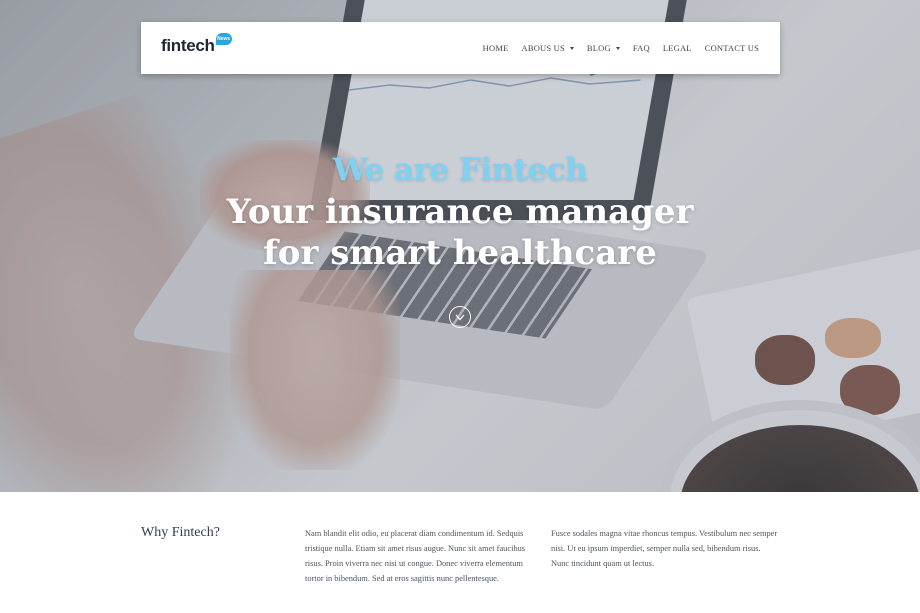 This screenshot has height=613, width=920. Describe the element at coordinates (460, 170) in the screenshot. I see `hero-subtitle: We are Fintech` at that location.